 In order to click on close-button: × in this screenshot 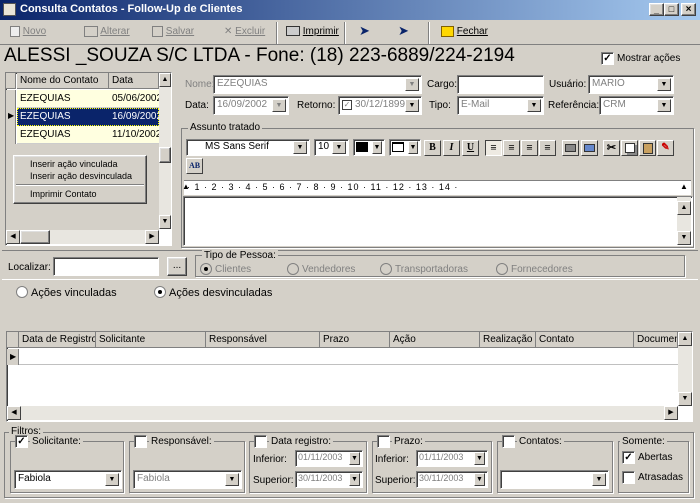, I will do `click(688, 9)`.